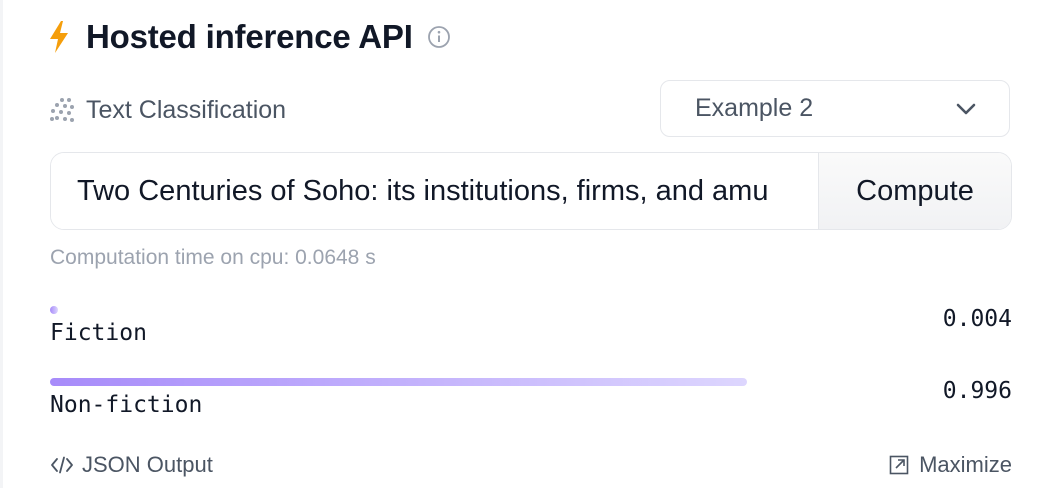 The height and width of the screenshot is (488, 1040). Describe the element at coordinates (899, 465) in the screenshot. I see `maximize-icon` at that location.